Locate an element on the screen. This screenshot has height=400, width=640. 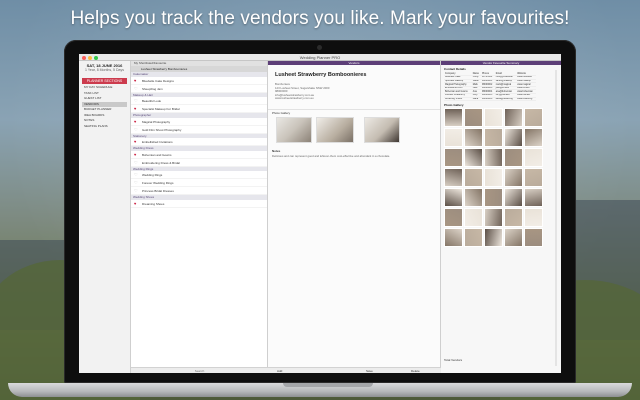
vendor-name: Specialst Makeup For Bridal is located at coordinates (161, 109).